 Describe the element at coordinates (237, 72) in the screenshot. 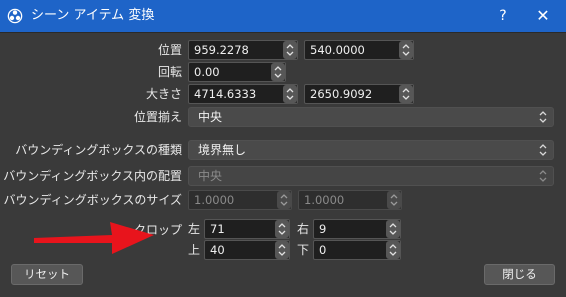

I see `rotation-input: 0.00` at that location.